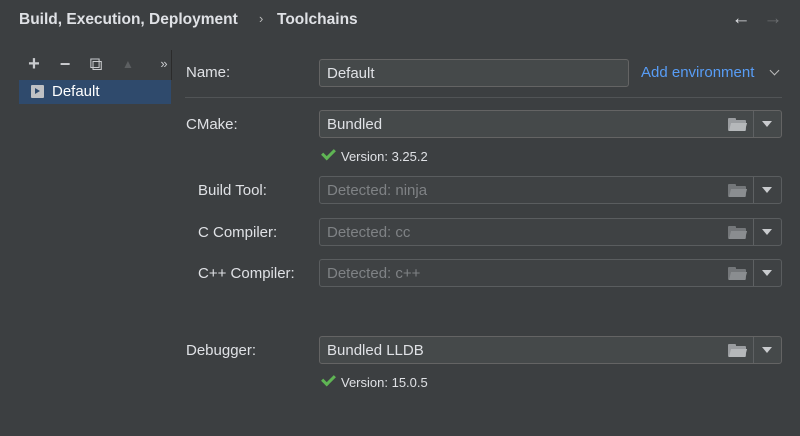 This screenshot has width=800, height=436. I want to click on add-environment-link: Add environment, so click(697, 72).